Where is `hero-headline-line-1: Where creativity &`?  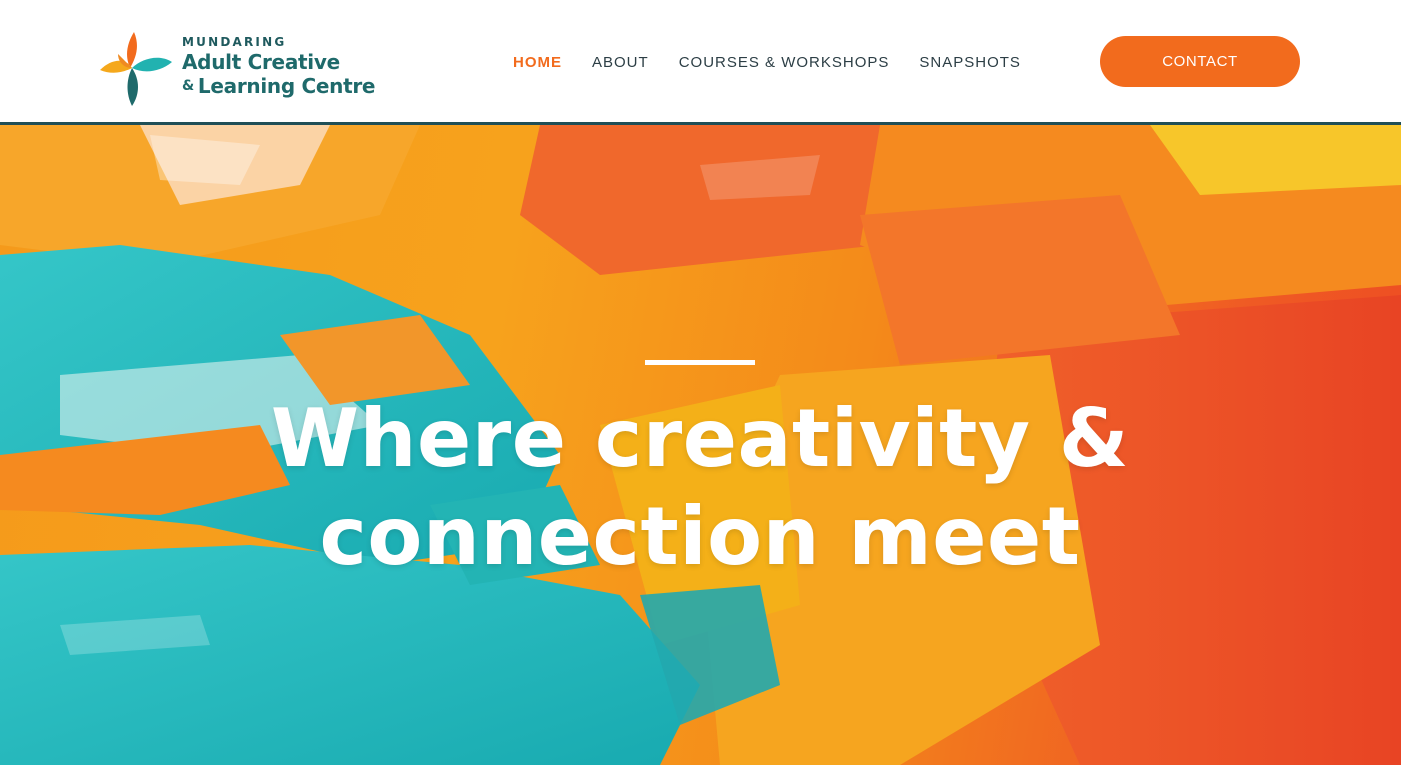 hero-headline-line-1: Where creativity & is located at coordinates (700, 438).